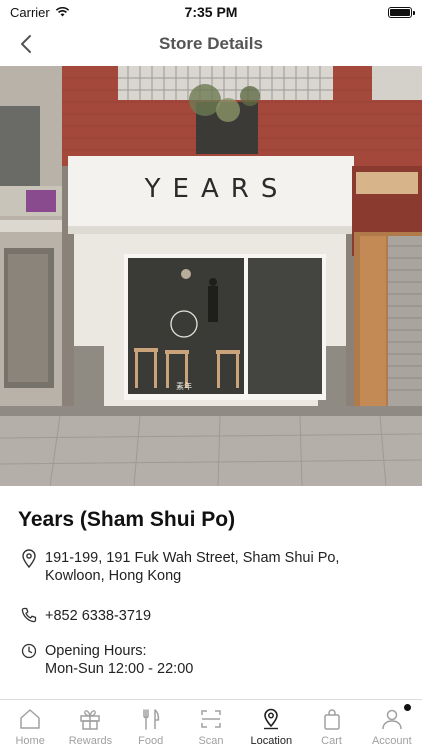 The height and width of the screenshot is (750, 422). I want to click on window-logo-text: 素年, so click(184, 386).